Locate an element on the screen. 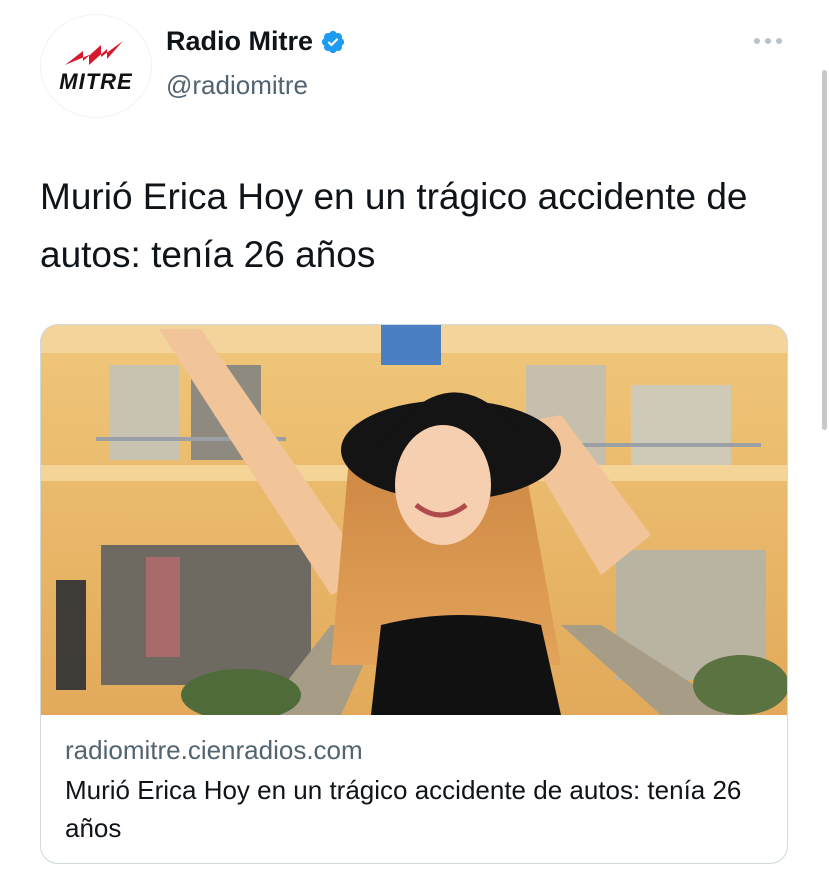 Image resolution: width=829 pixels, height=887 pixels. avatar: MITRE is located at coordinates (96, 66).